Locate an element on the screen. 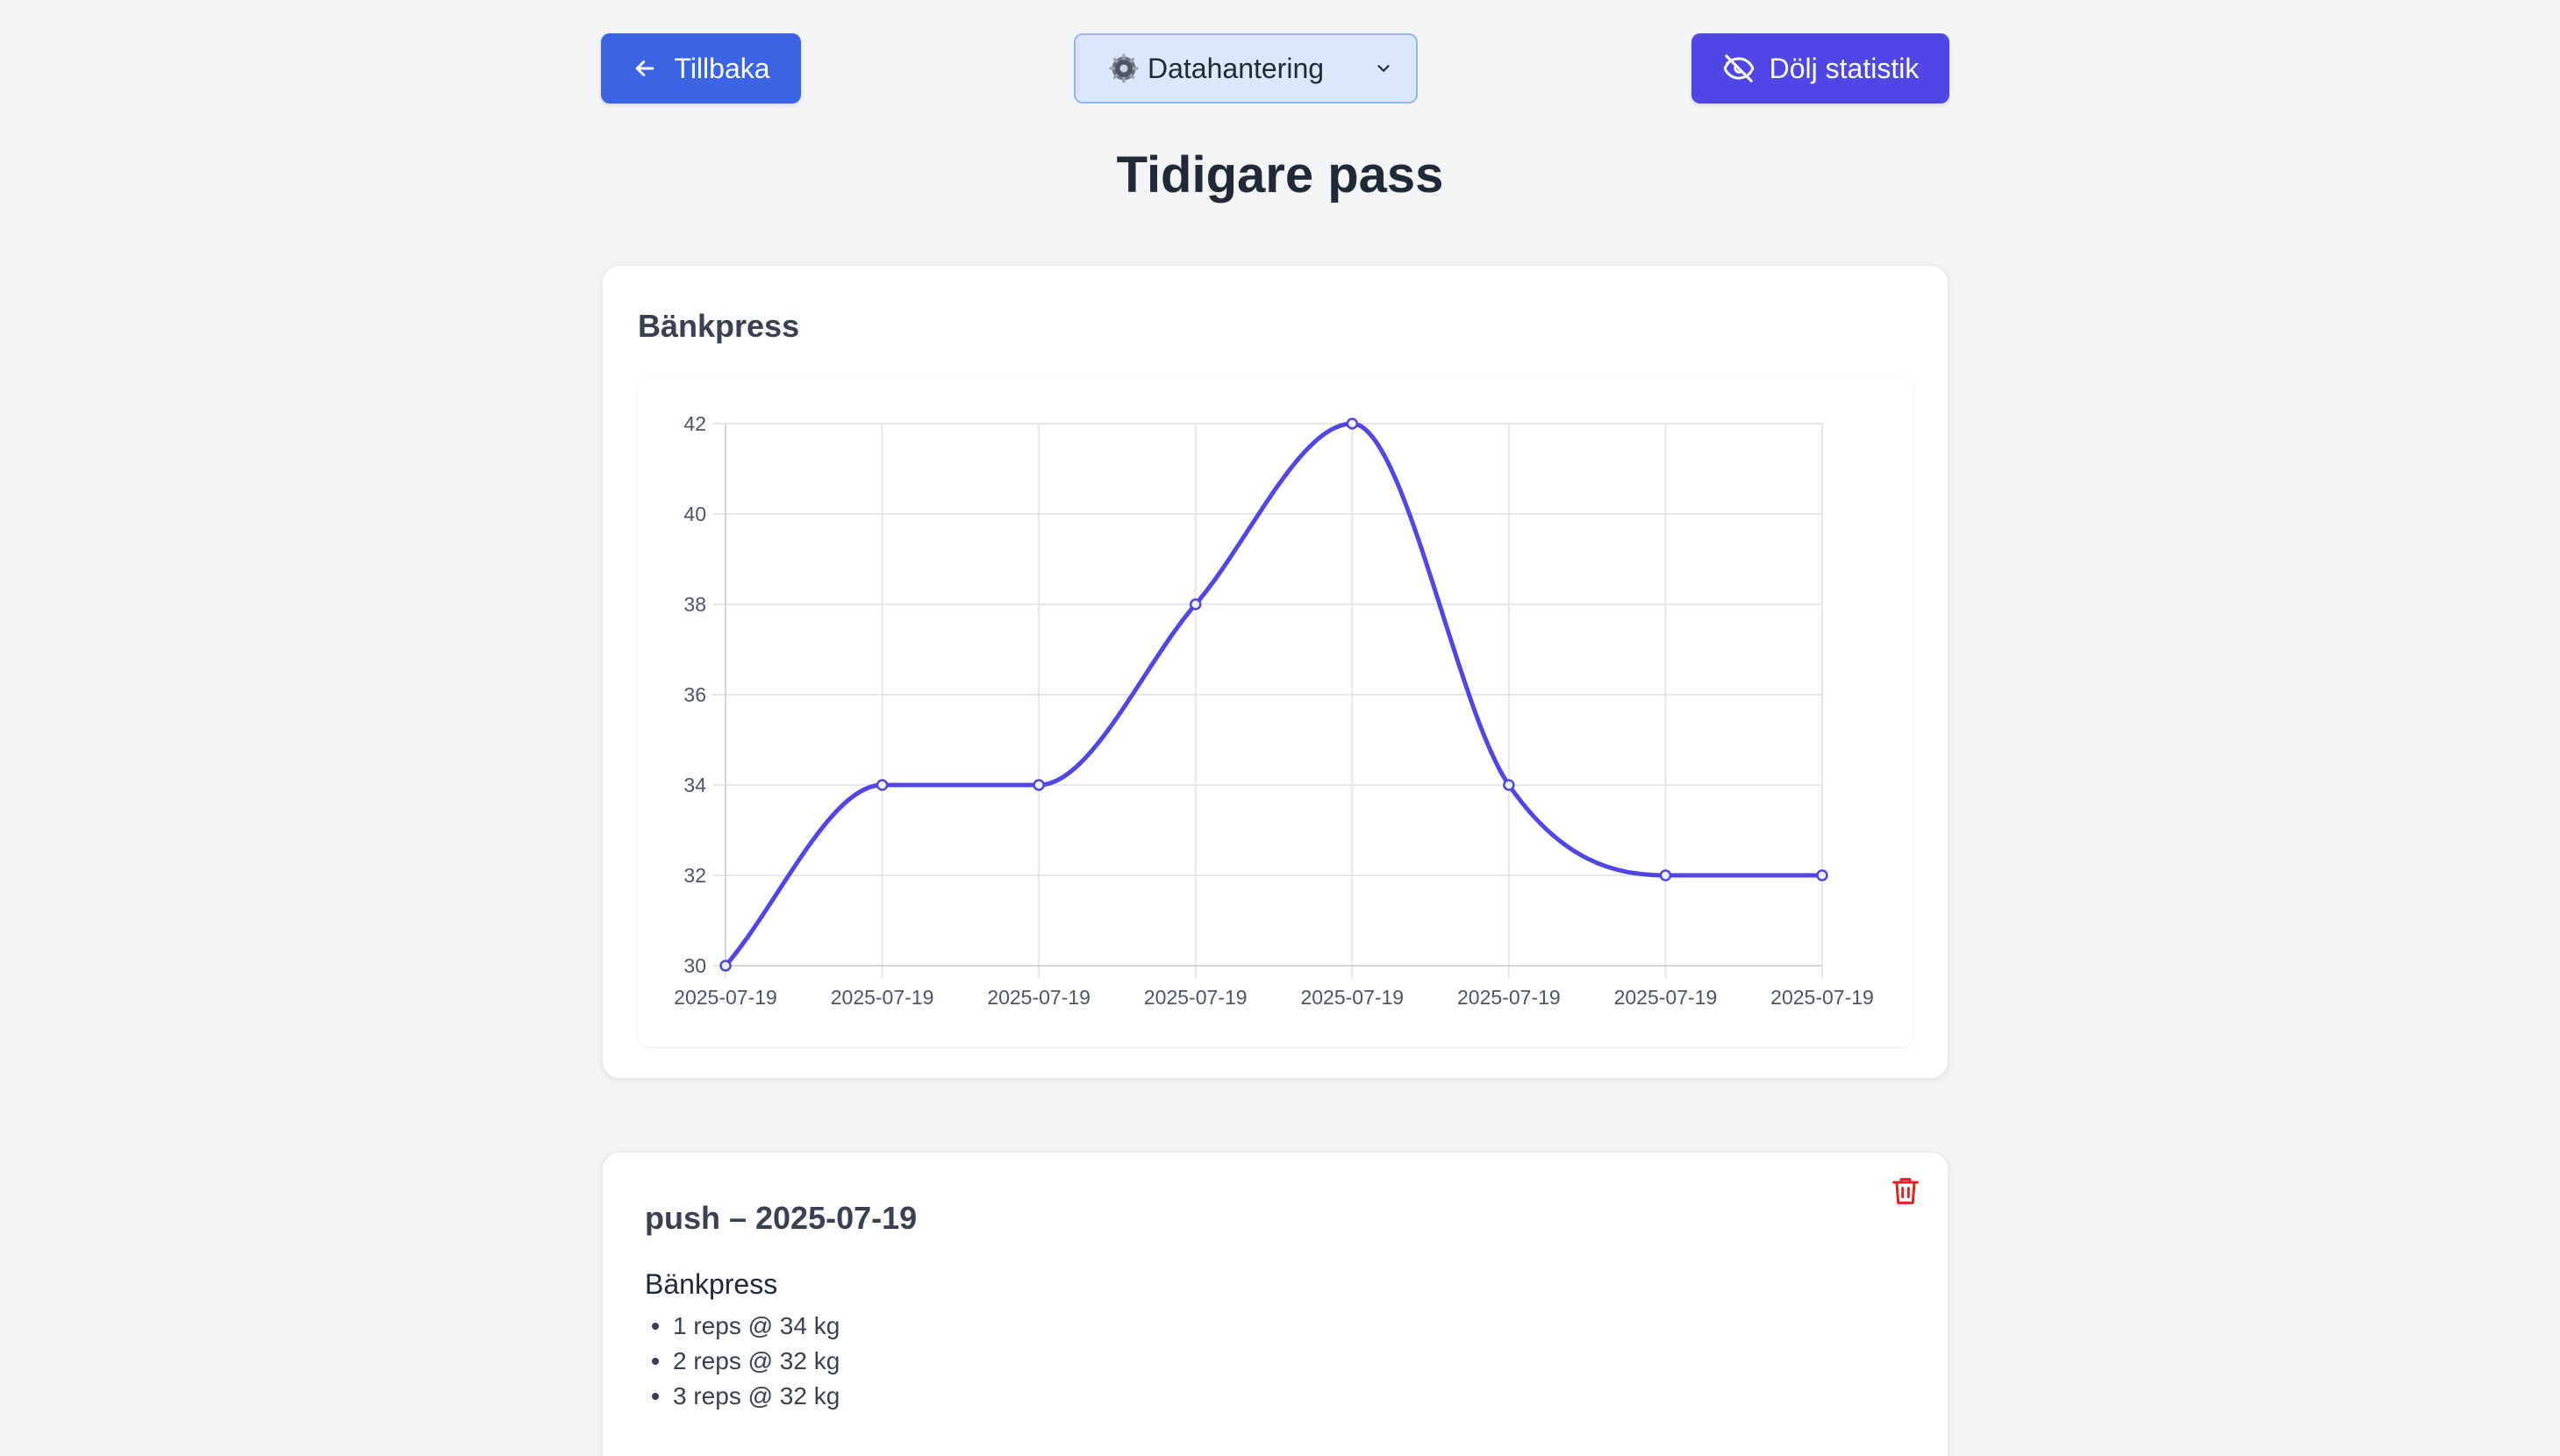  set-item: 3 reps @ 32 kg is located at coordinates (742, 1396).